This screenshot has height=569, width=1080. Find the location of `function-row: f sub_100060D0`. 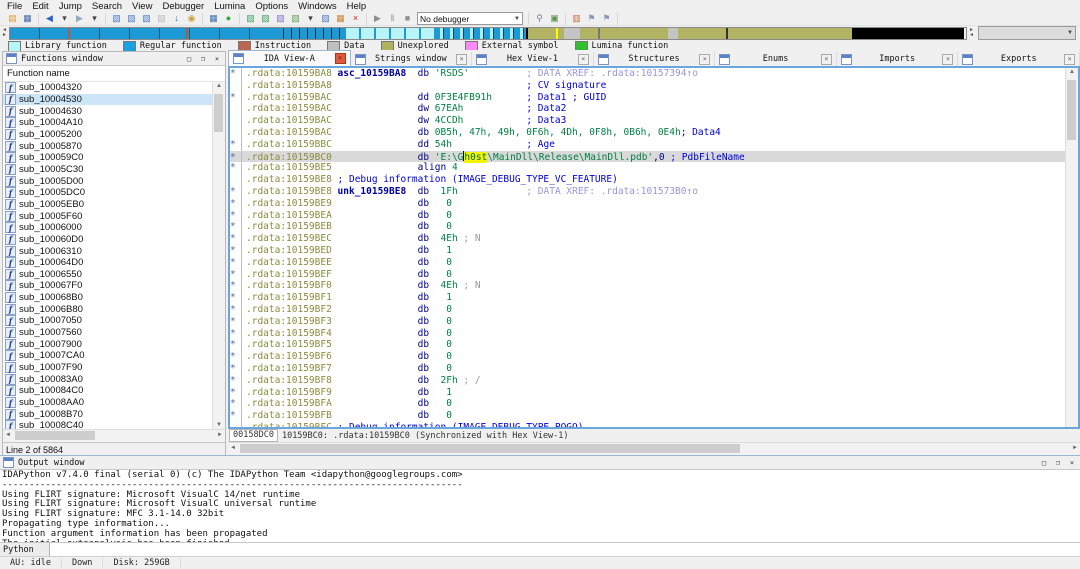

function-row: f sub_100060D0 is located at coordinates (114, 239).